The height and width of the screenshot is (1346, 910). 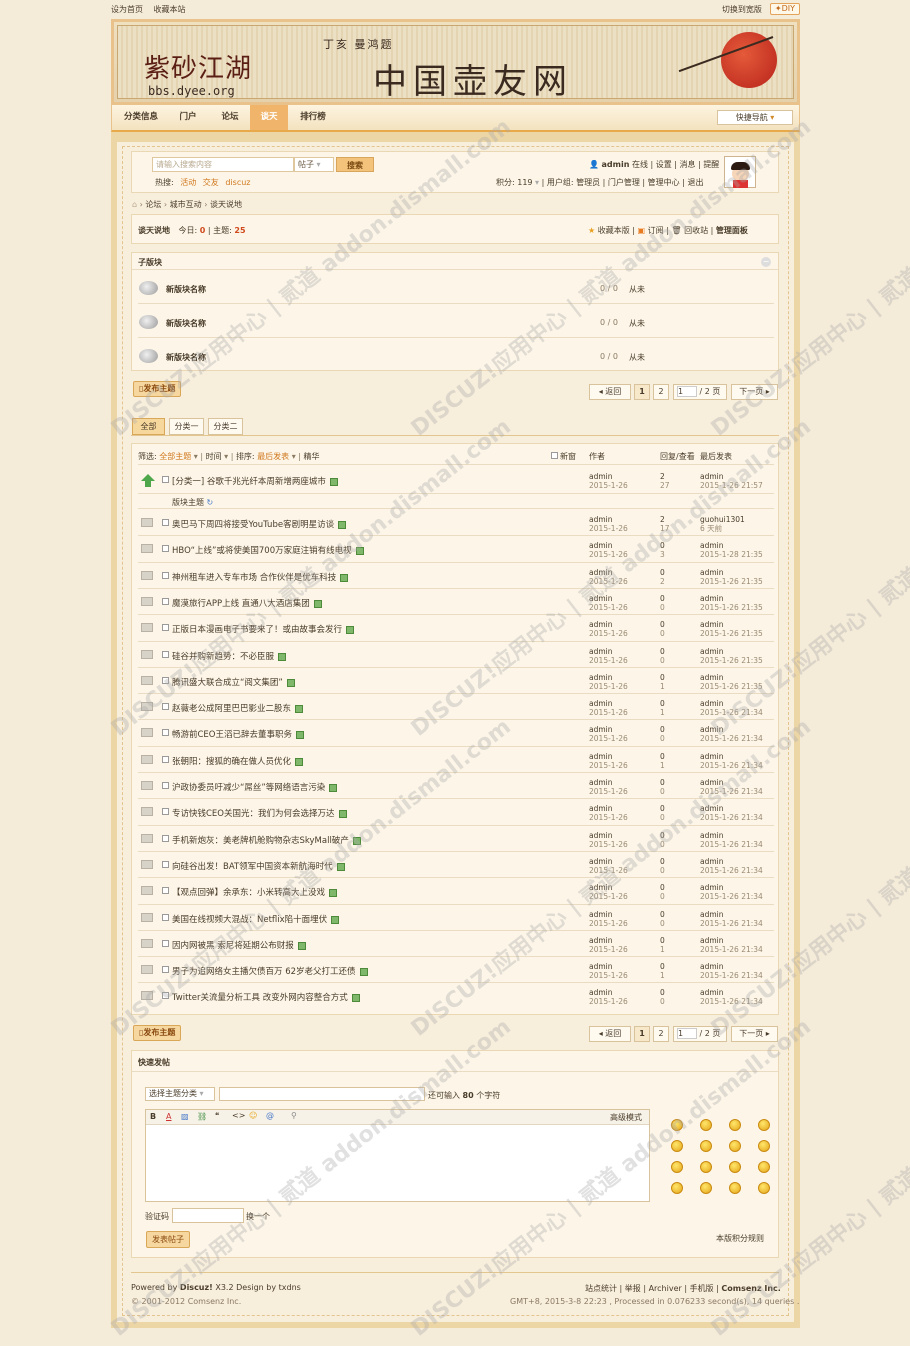 What do you see at coordinates (610, 1034) in the screenshot?
I see `back-button-bottom: ◂ 返回` at bounding box center [610, 1034].